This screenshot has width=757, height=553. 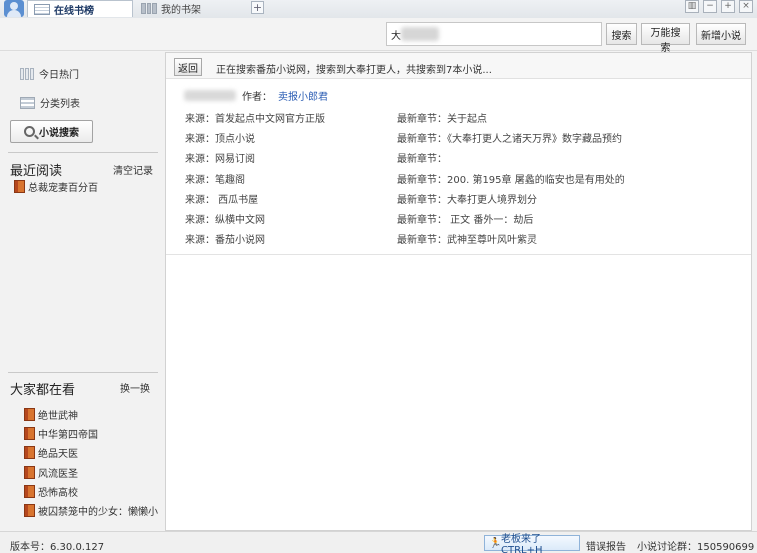 What do you see at coordinates (465, 157) in the screenshot?
I see `table-row: 来源：网易订阅 最新章节：` at bounding box center [465, 157].